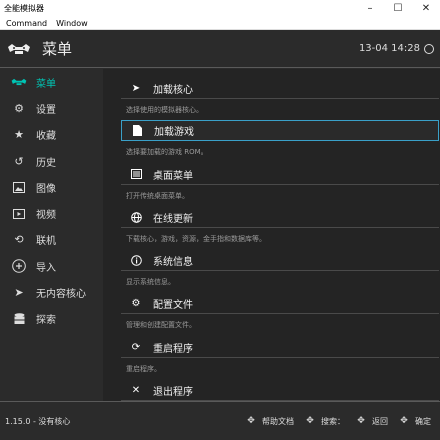 The image size is (440, 440). What do you see at coordinates (280, 185) in the screenshot?
I see `menu-entry-desktop-menu: 桌面菜单 打开传统桌面菜单。` at bounding box center [280, 185].